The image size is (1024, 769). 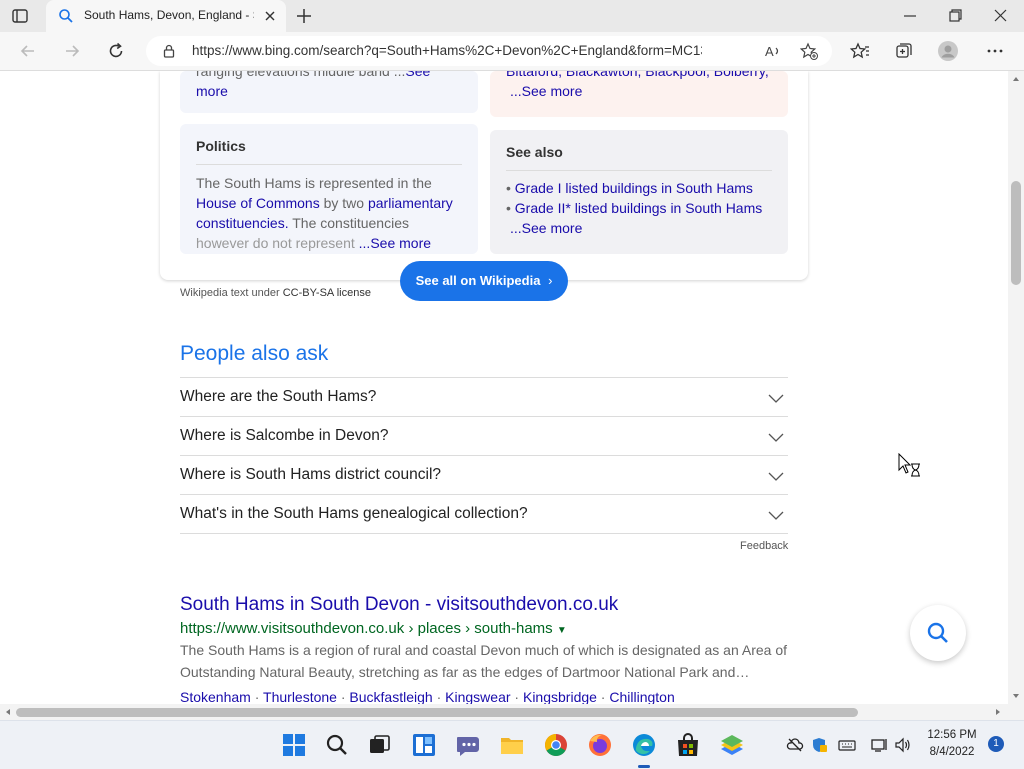 I want to click on list-item: • Grade I listed buildings in South Hams, so click(x=629, y=188).